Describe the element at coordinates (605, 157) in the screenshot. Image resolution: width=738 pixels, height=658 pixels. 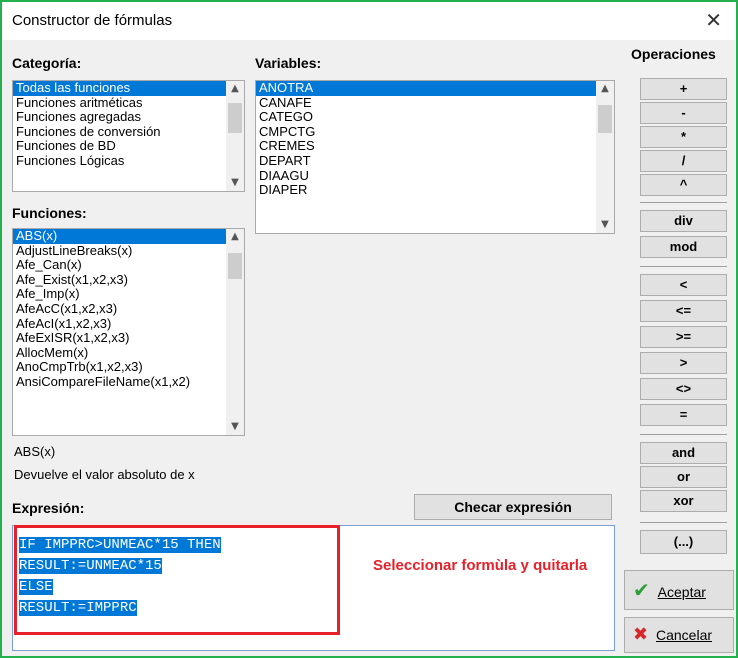
I see `variables-scrollbar: ▲ ▼` at that location.